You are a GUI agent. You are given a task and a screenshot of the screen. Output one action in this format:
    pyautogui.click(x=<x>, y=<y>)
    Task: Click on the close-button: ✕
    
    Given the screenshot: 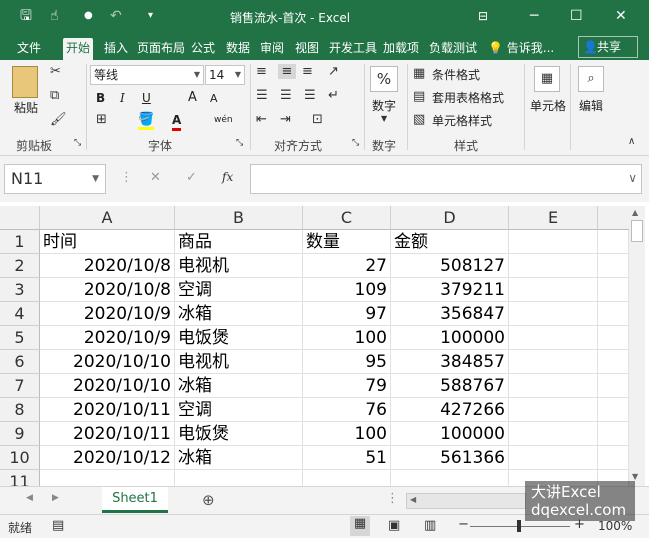 What is the action you would take?
    pyautogui.click(x=621, y=16)
    